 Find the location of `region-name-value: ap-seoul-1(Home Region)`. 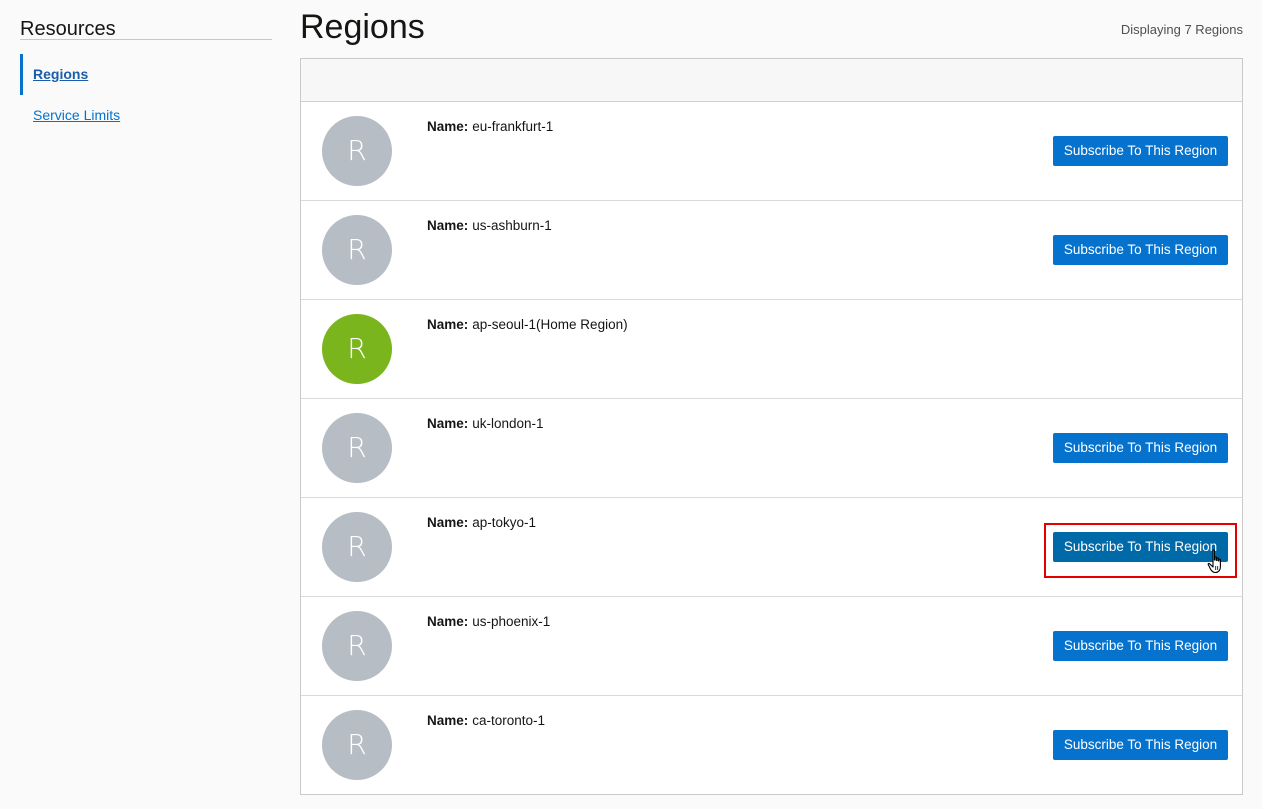

region-name-value: ap-seoul-1(Home Region) is located at coordinates (550, 324).